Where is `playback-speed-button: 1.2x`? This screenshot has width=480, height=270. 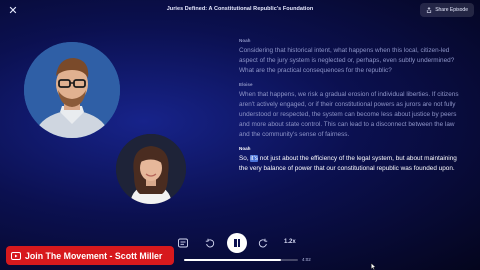
playback-speed-button: 1.2x is located at coordinates (290, 242).